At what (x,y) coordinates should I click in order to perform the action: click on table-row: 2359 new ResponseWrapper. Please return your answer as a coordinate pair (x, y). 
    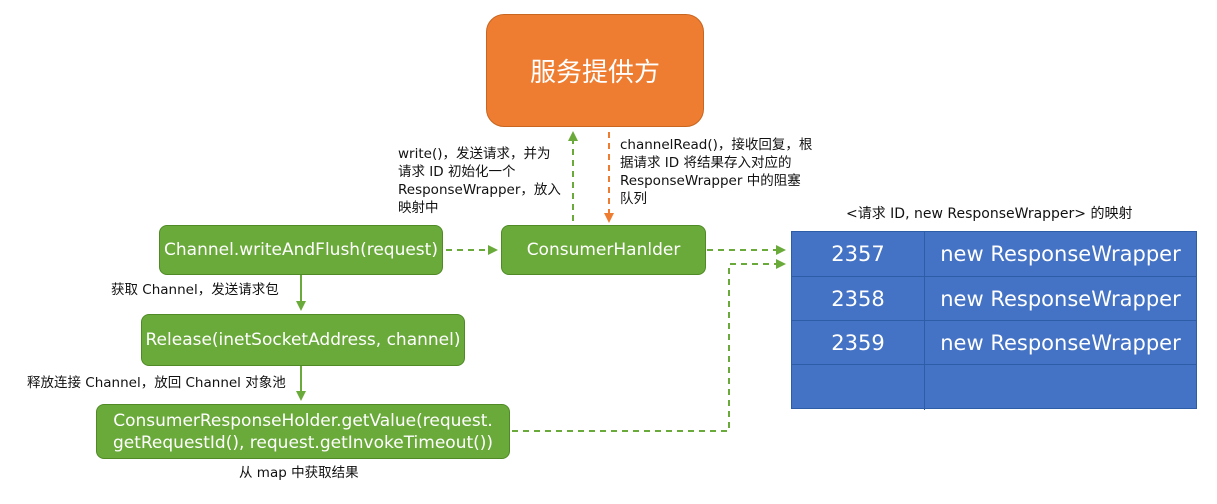
    Looking at the image, I should click on (994, 342).